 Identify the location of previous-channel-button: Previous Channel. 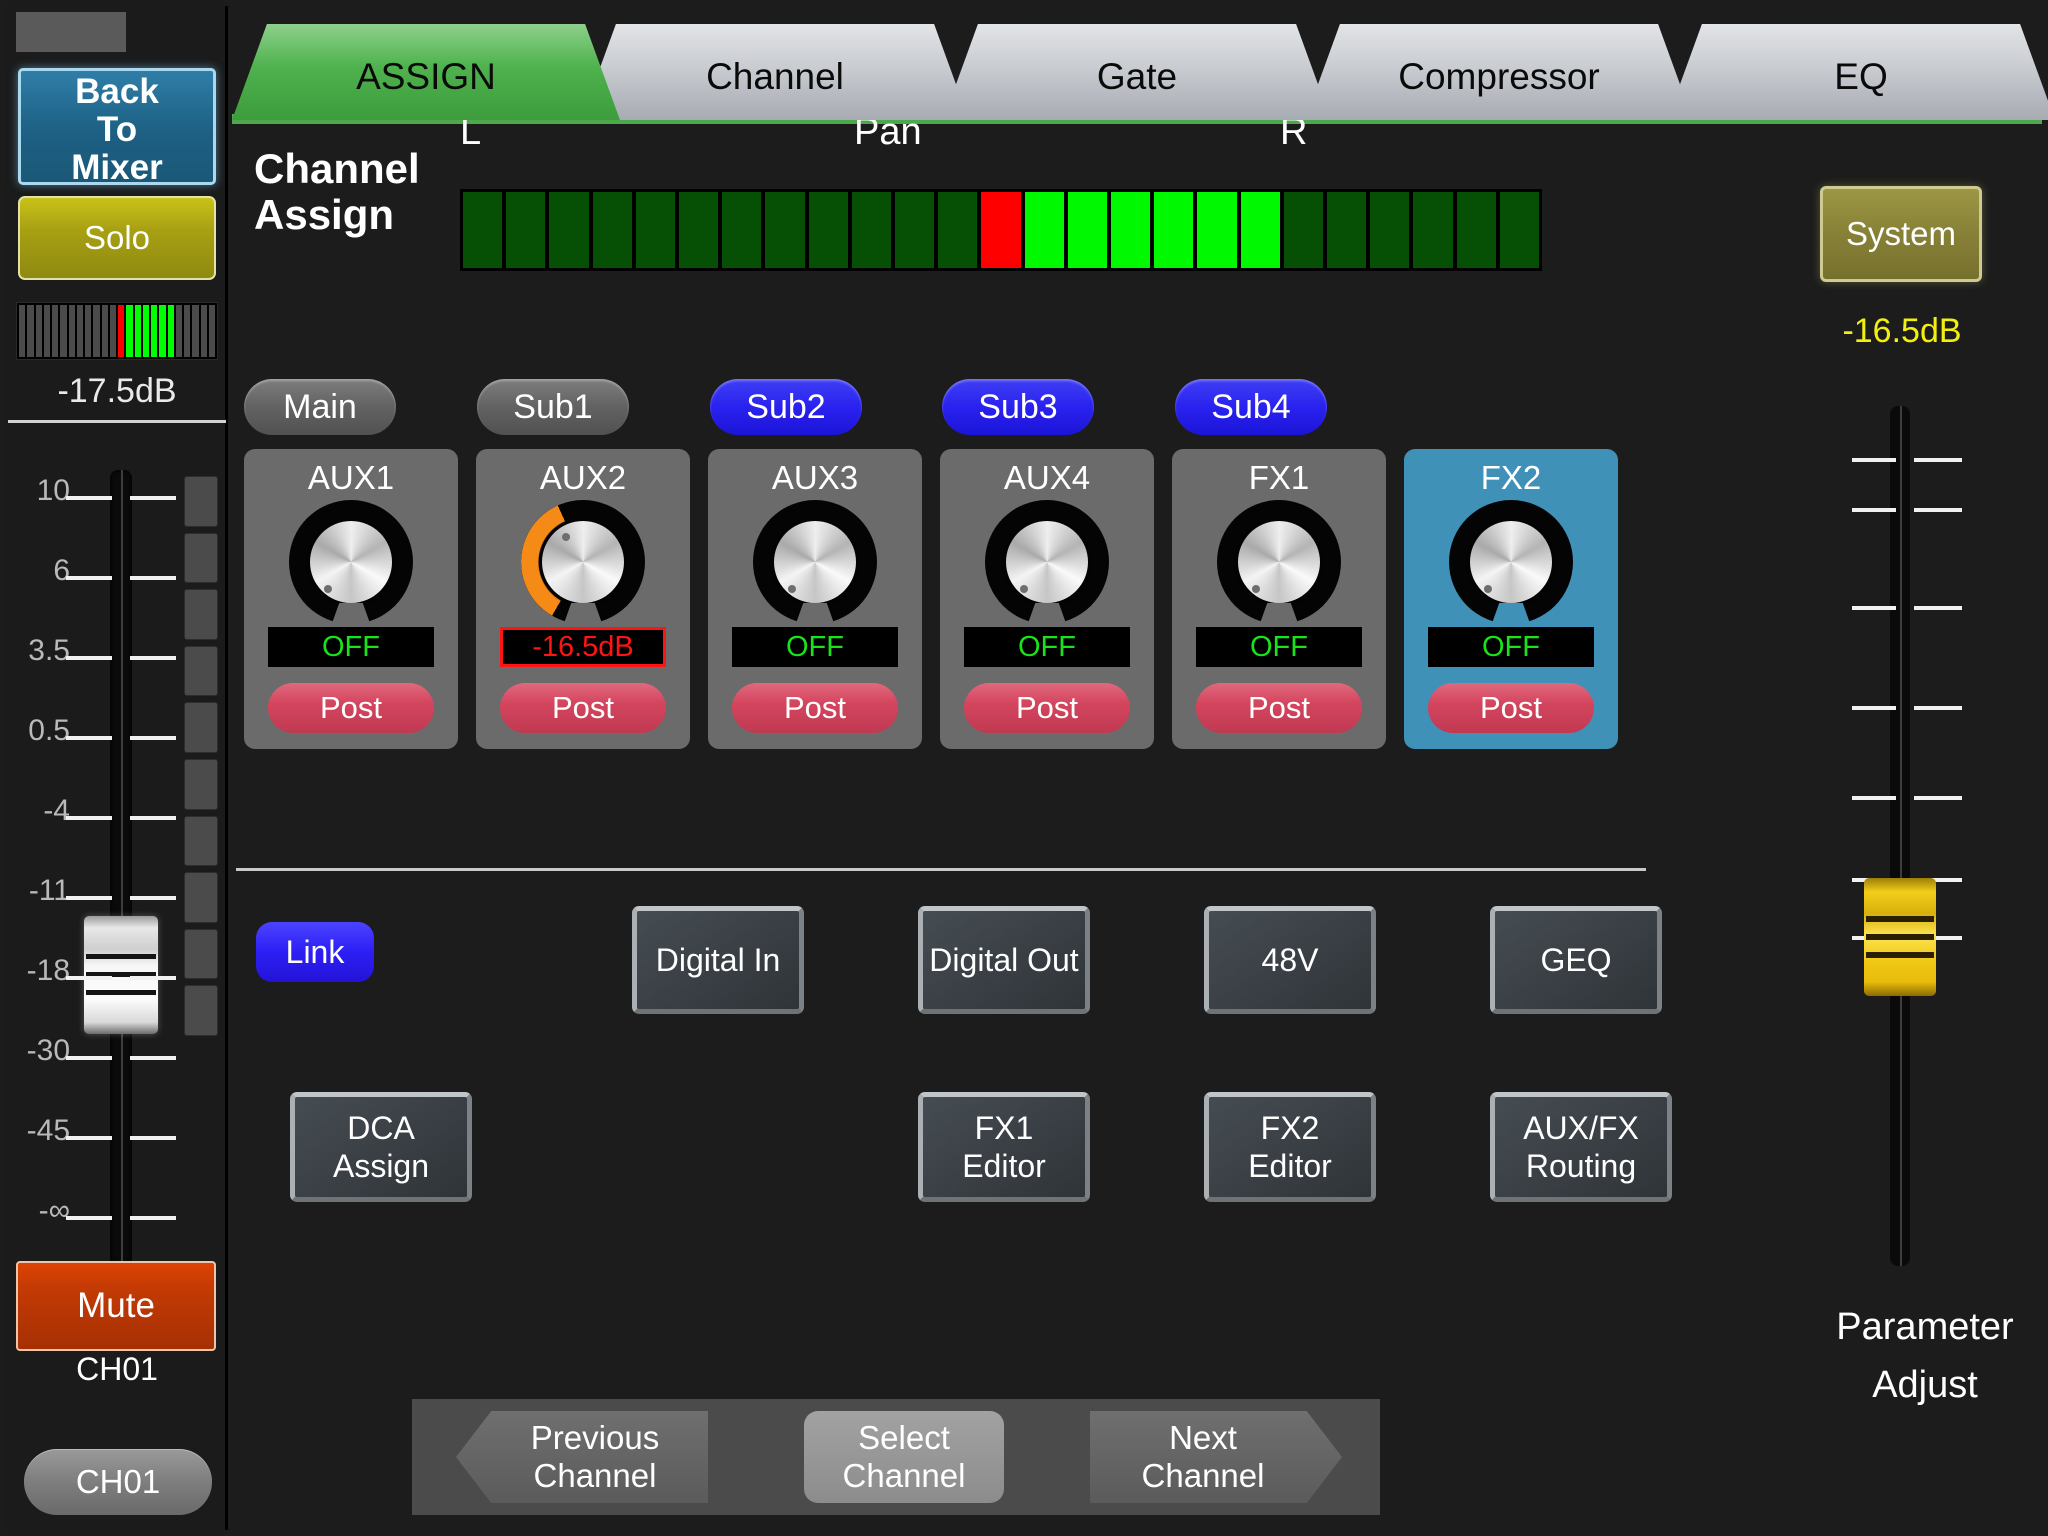
(582, 1457).